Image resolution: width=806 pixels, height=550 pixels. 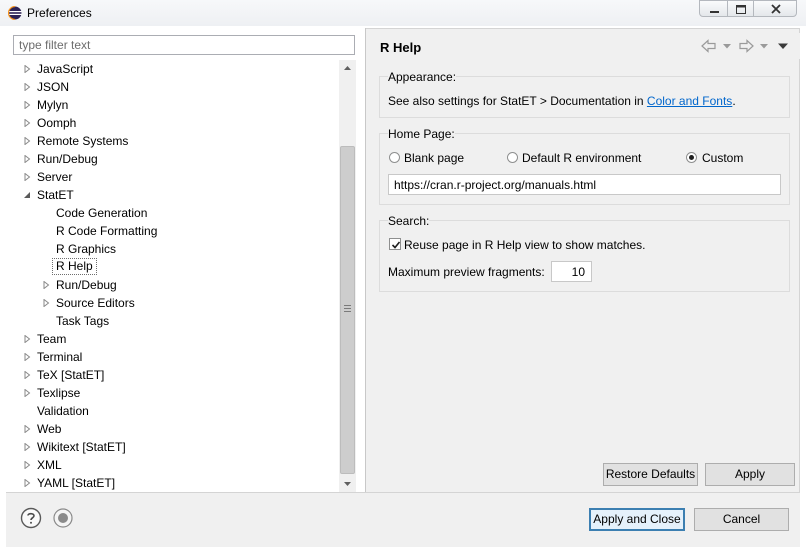 I want to click on tree-item-source-editors: Source Editors, so click(x=175, y=303).